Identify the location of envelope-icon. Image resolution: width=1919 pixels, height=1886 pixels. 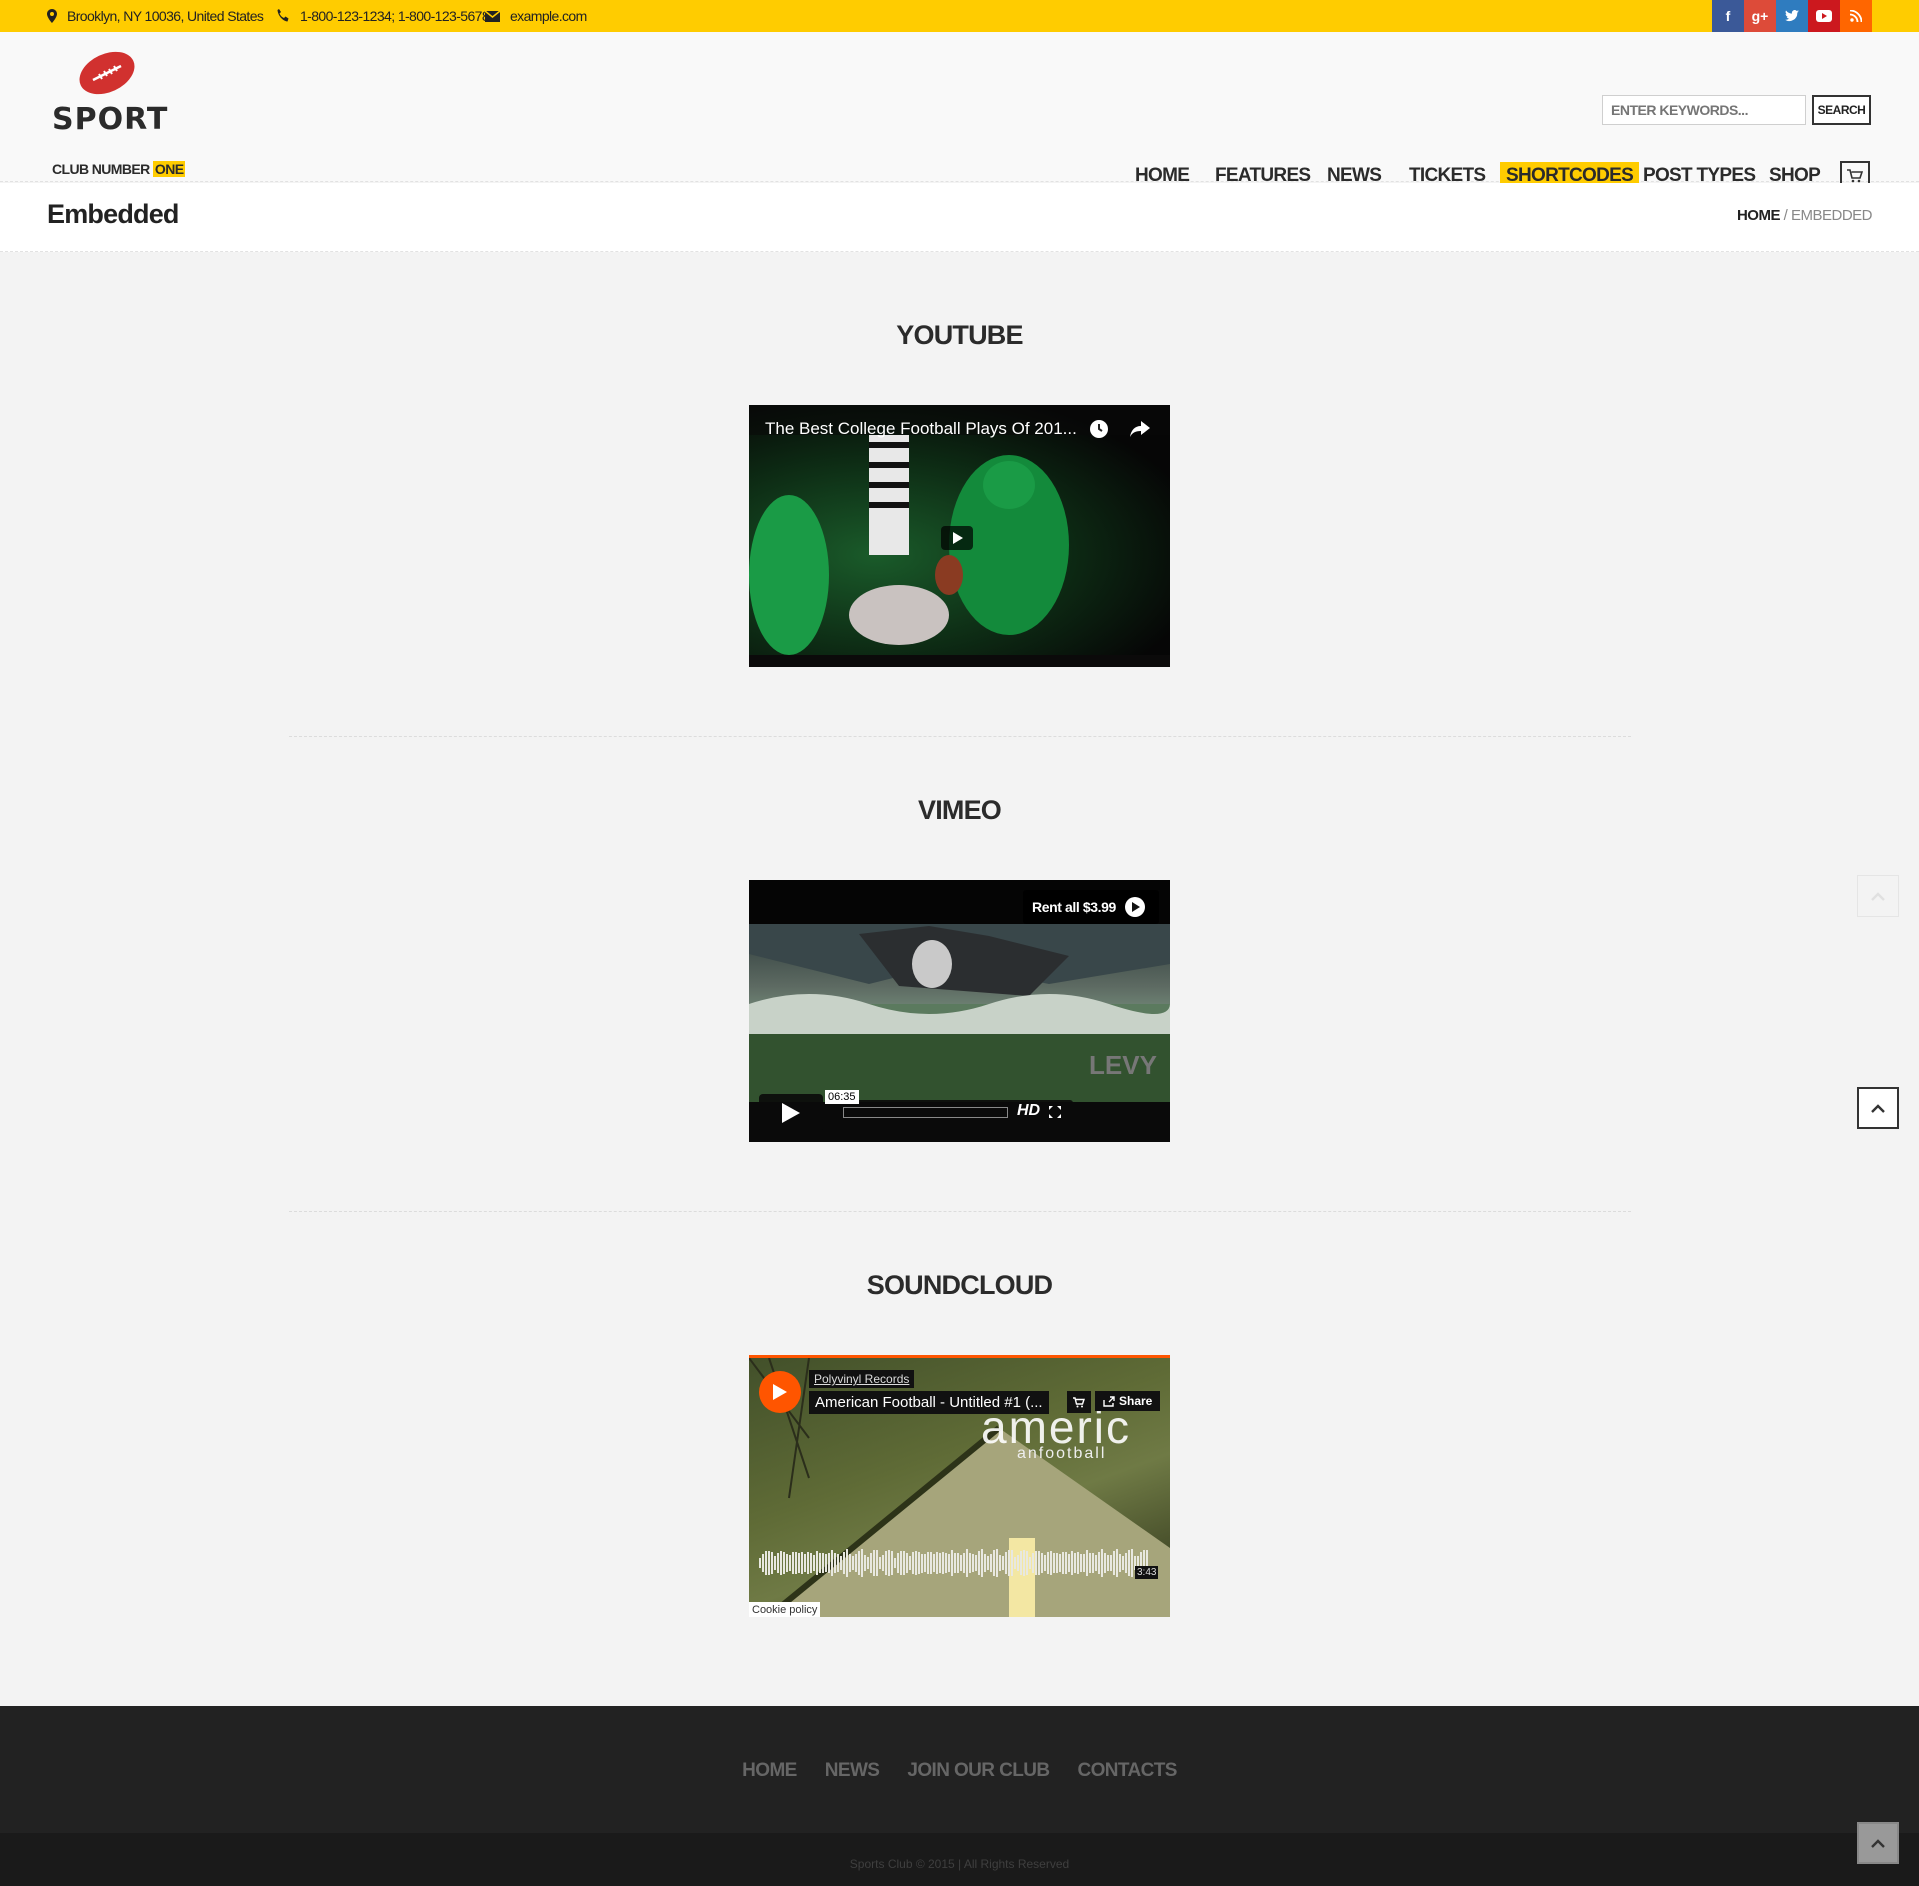
(492, 16).